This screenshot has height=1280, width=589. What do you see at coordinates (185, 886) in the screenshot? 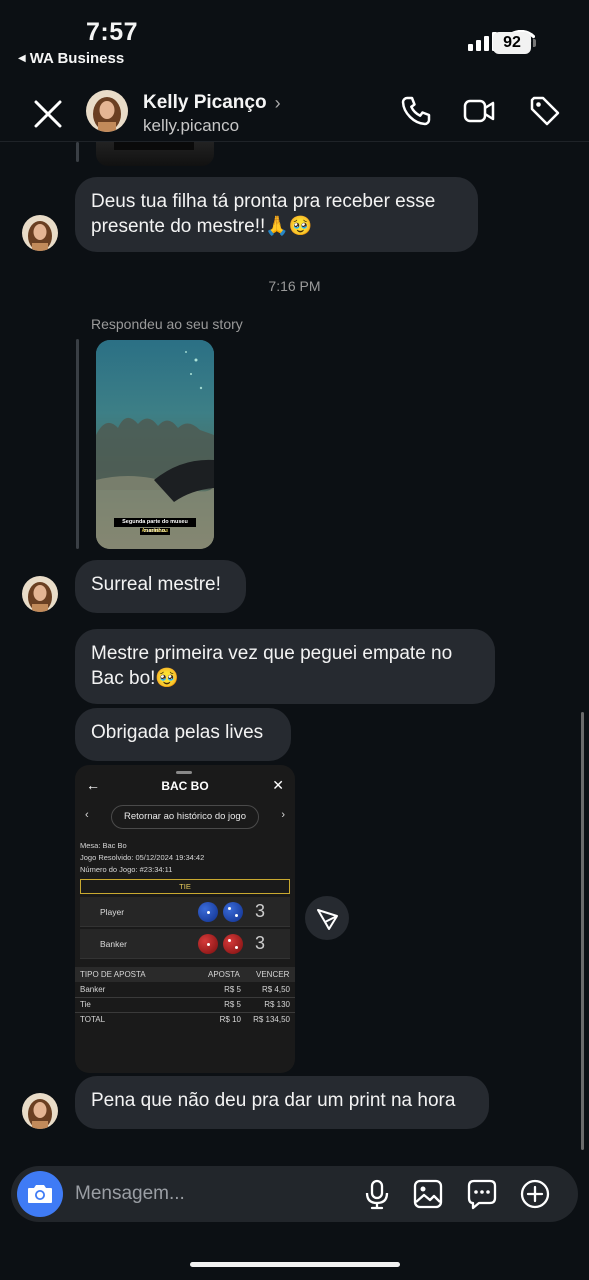
I see `result-badge: TIE` at bounding box center [185, 886].